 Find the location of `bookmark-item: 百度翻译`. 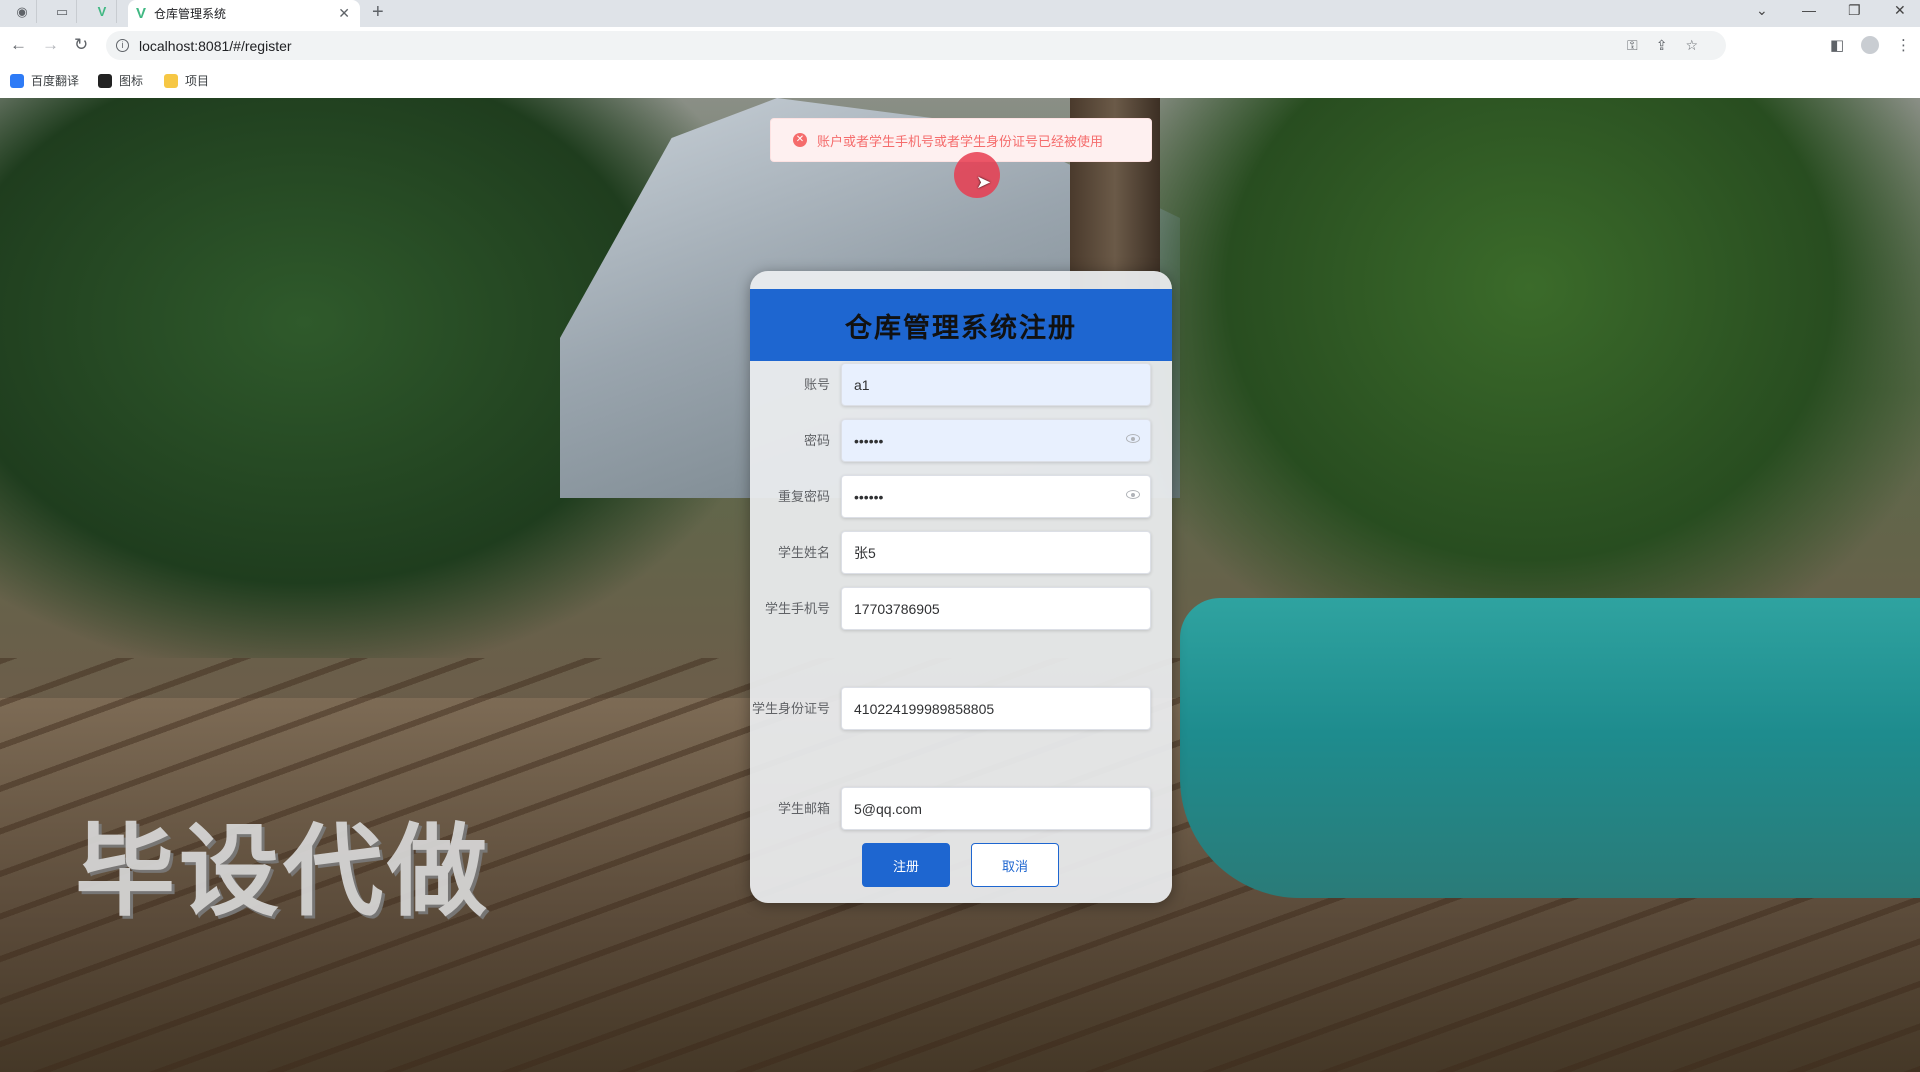

bookmark-item: 百度翻译 is located at coordinates (44, 80).